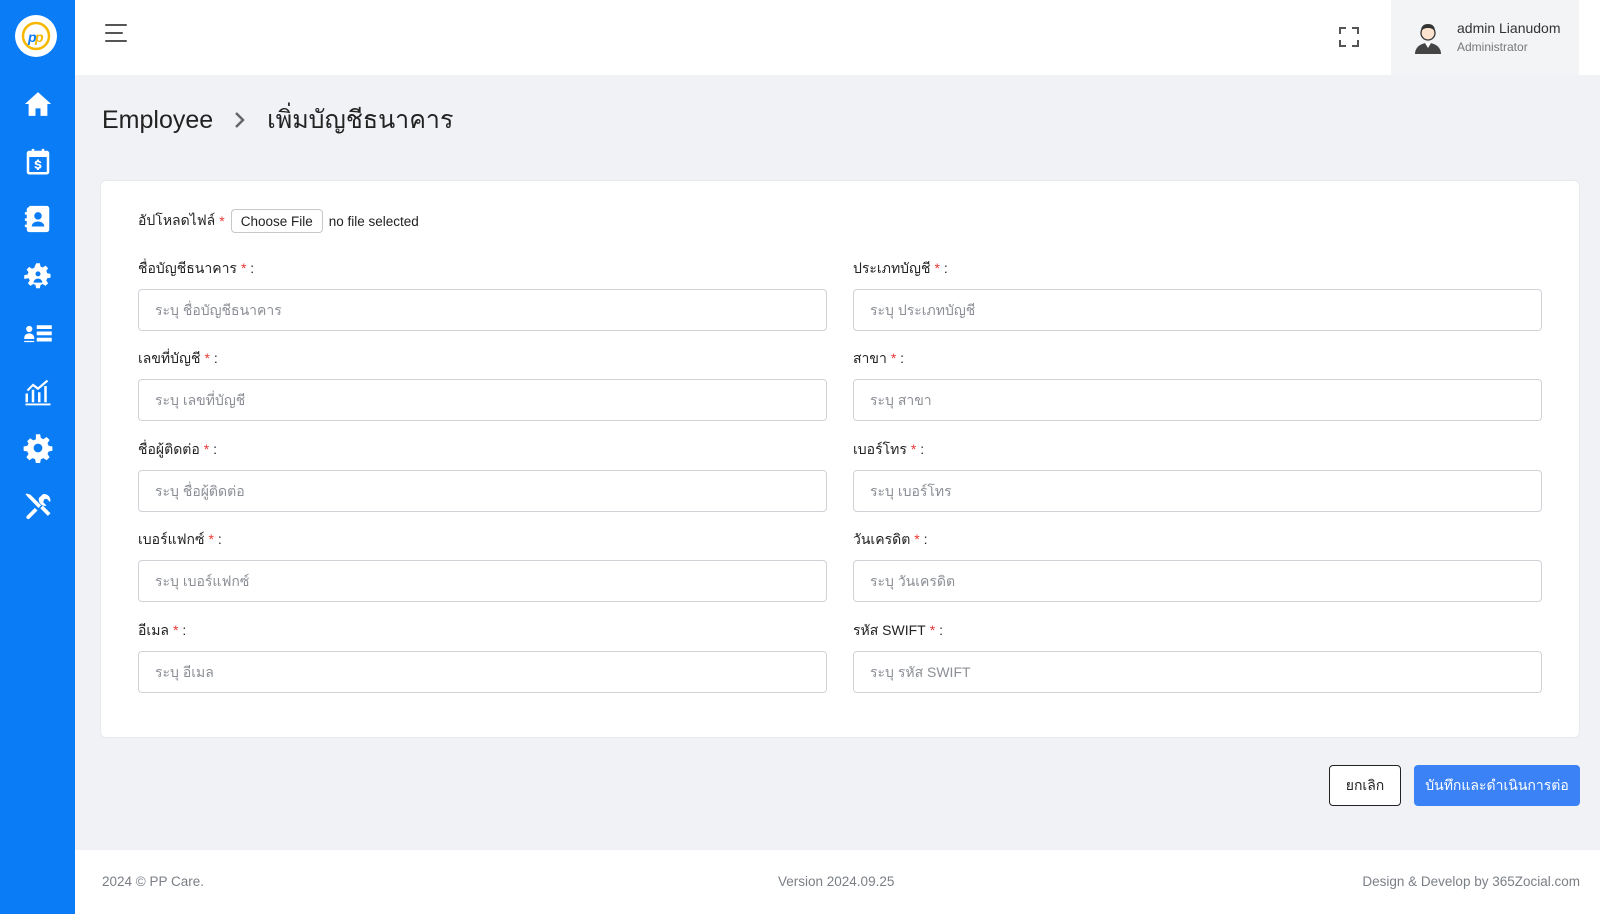 This screenshot has width=1600, height=914. Describe the element at coordinates (222, 221) in the screenshot. I see `required-mark: *` at that location.